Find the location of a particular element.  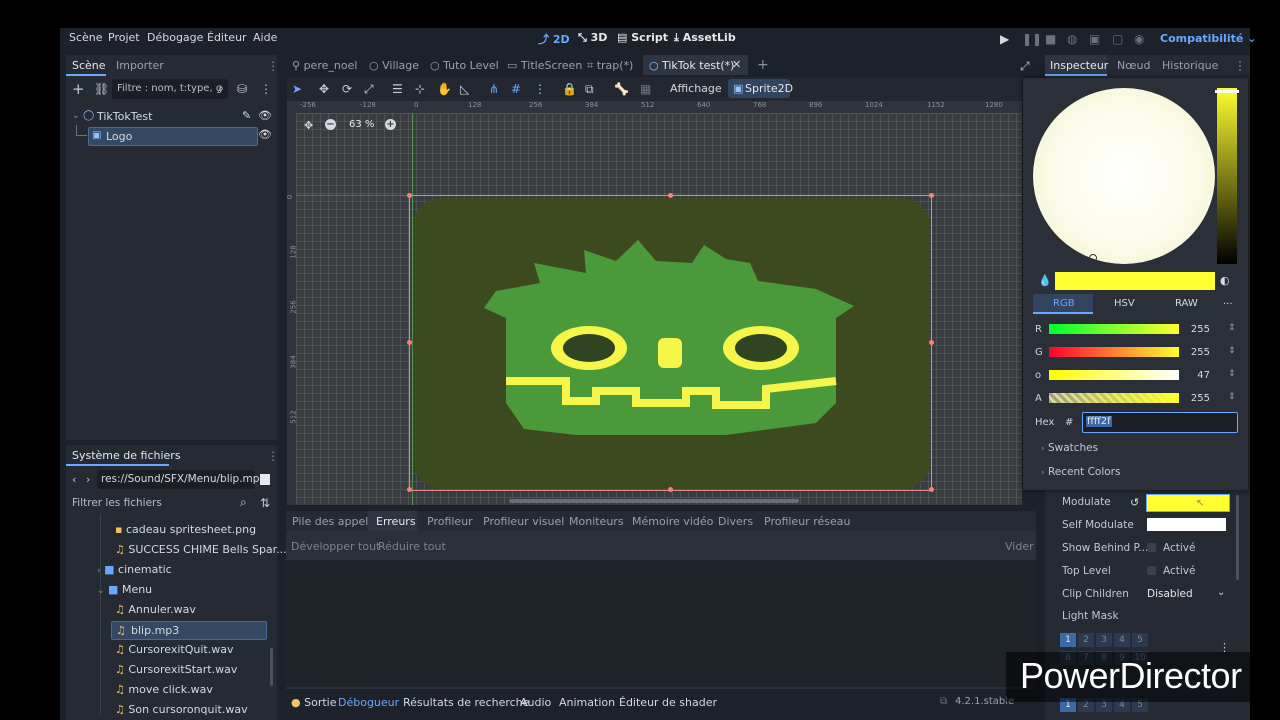

tab-history: Historique is located at coordinates (1190, 65).